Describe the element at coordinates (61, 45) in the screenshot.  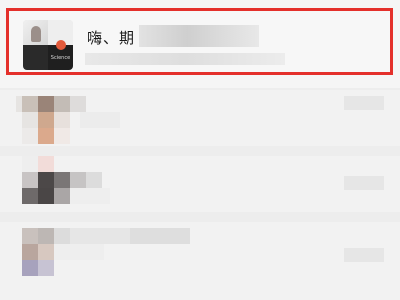
I see `avatar-badge-icon` at that location.